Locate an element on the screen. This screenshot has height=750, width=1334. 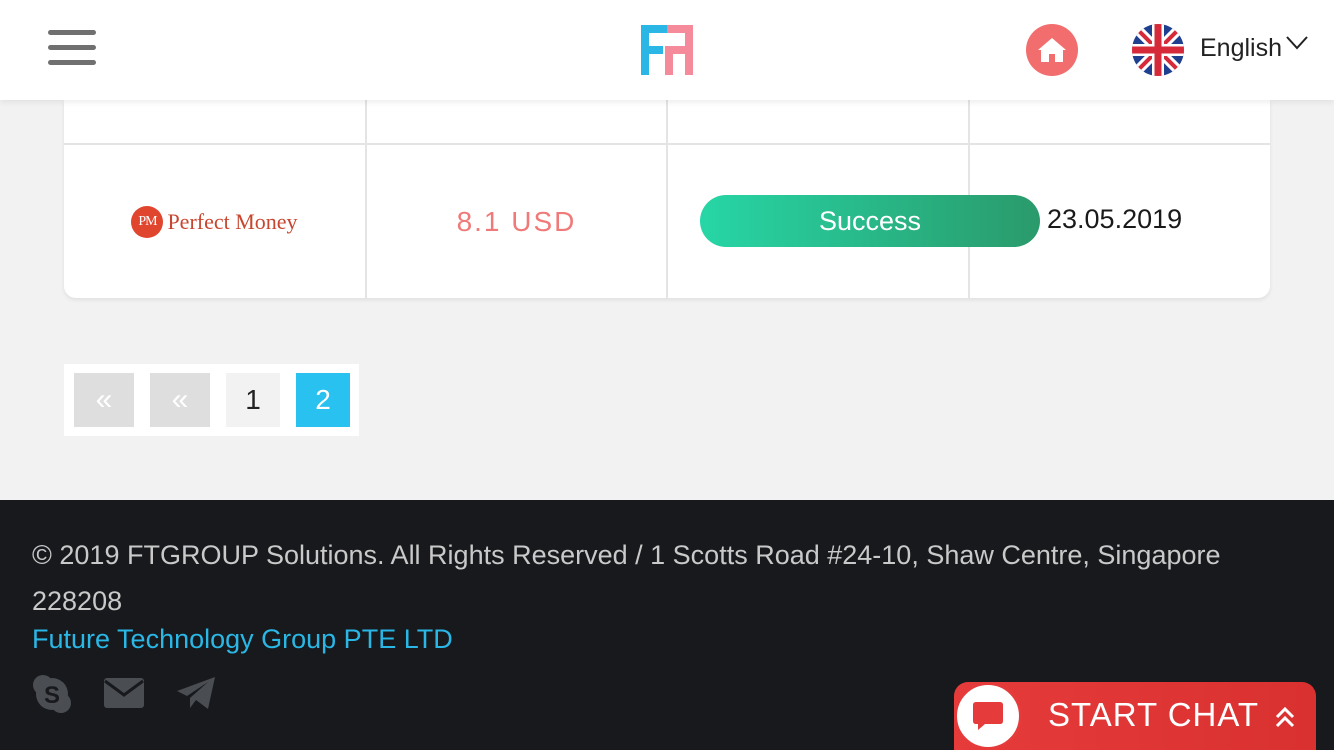
skype-icon: S is located at coordinates (52, 694).